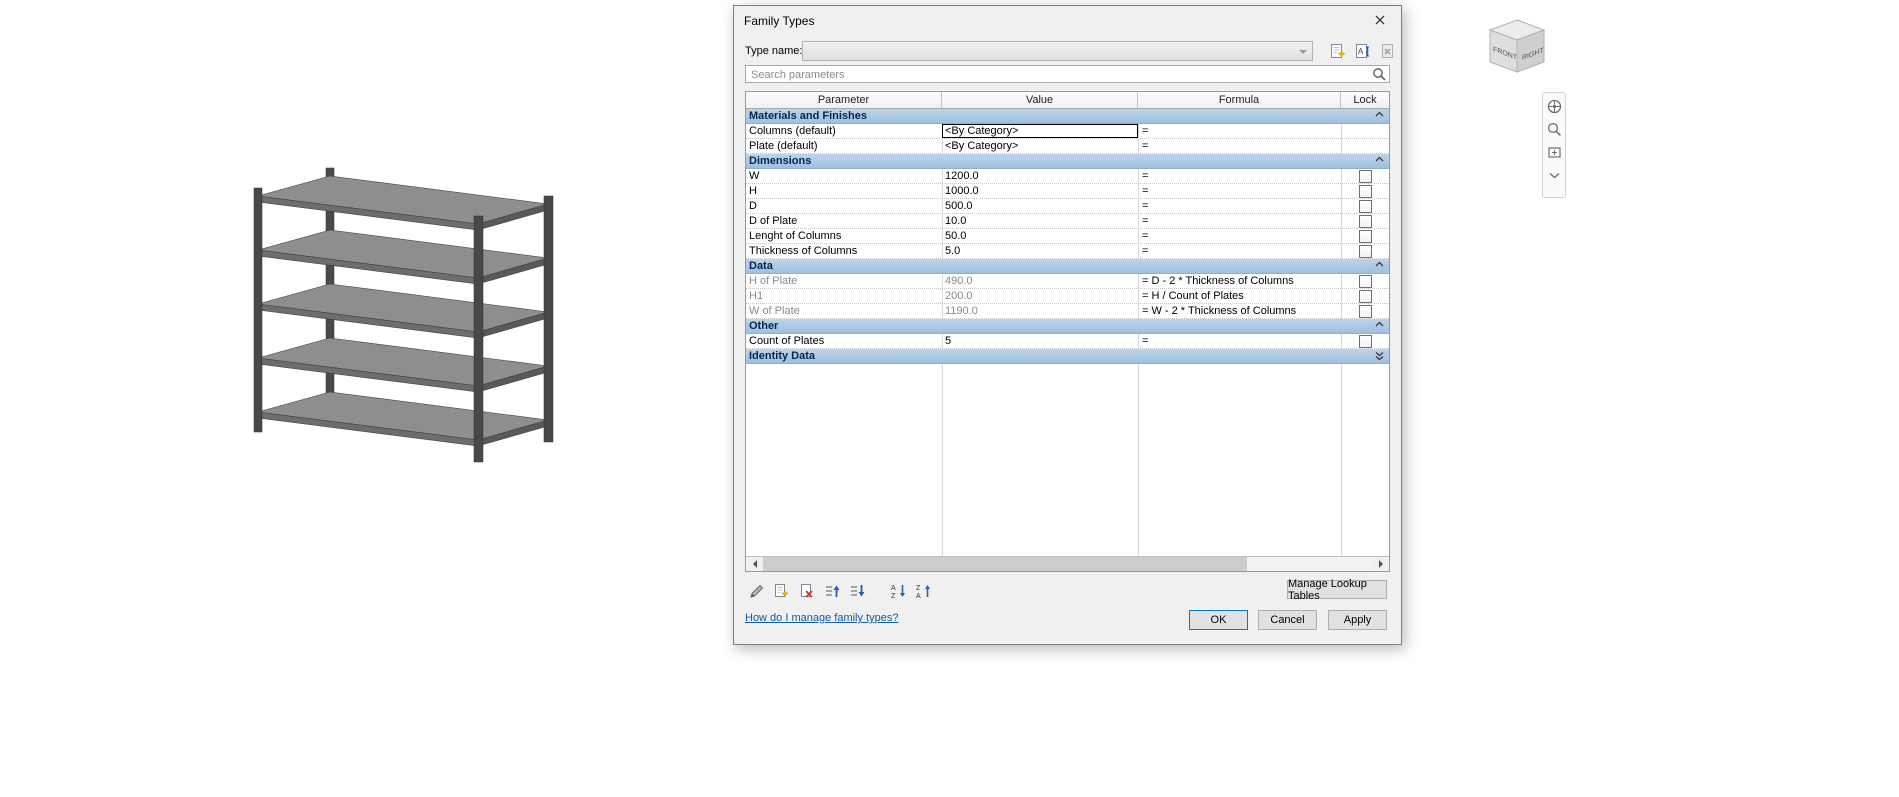  I want to click on parameter-value: 200.0, so click(1040, 296).